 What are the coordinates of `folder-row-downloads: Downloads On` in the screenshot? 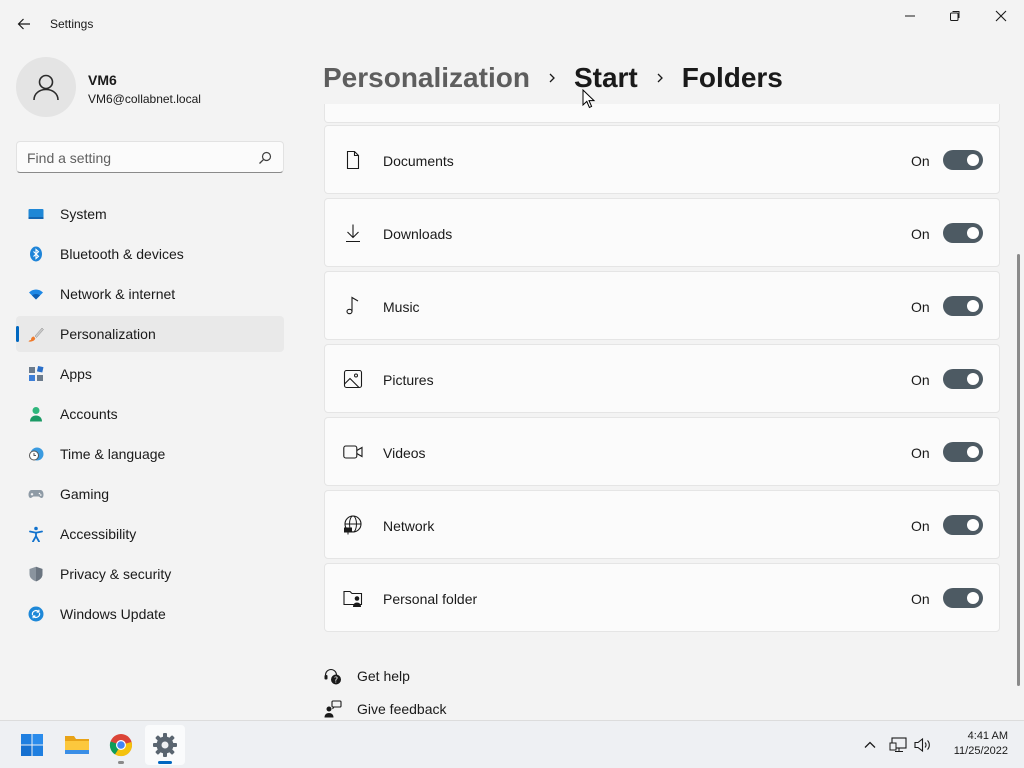 It's located at (662, 232).